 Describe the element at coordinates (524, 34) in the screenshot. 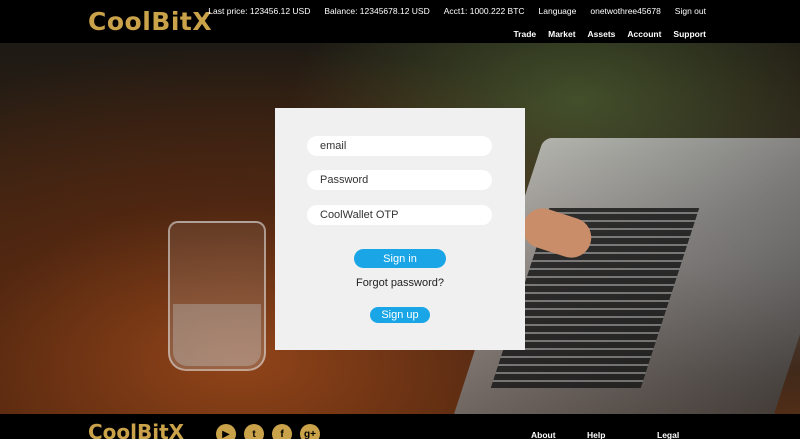

I see `nav-trade: Trade` at that location.